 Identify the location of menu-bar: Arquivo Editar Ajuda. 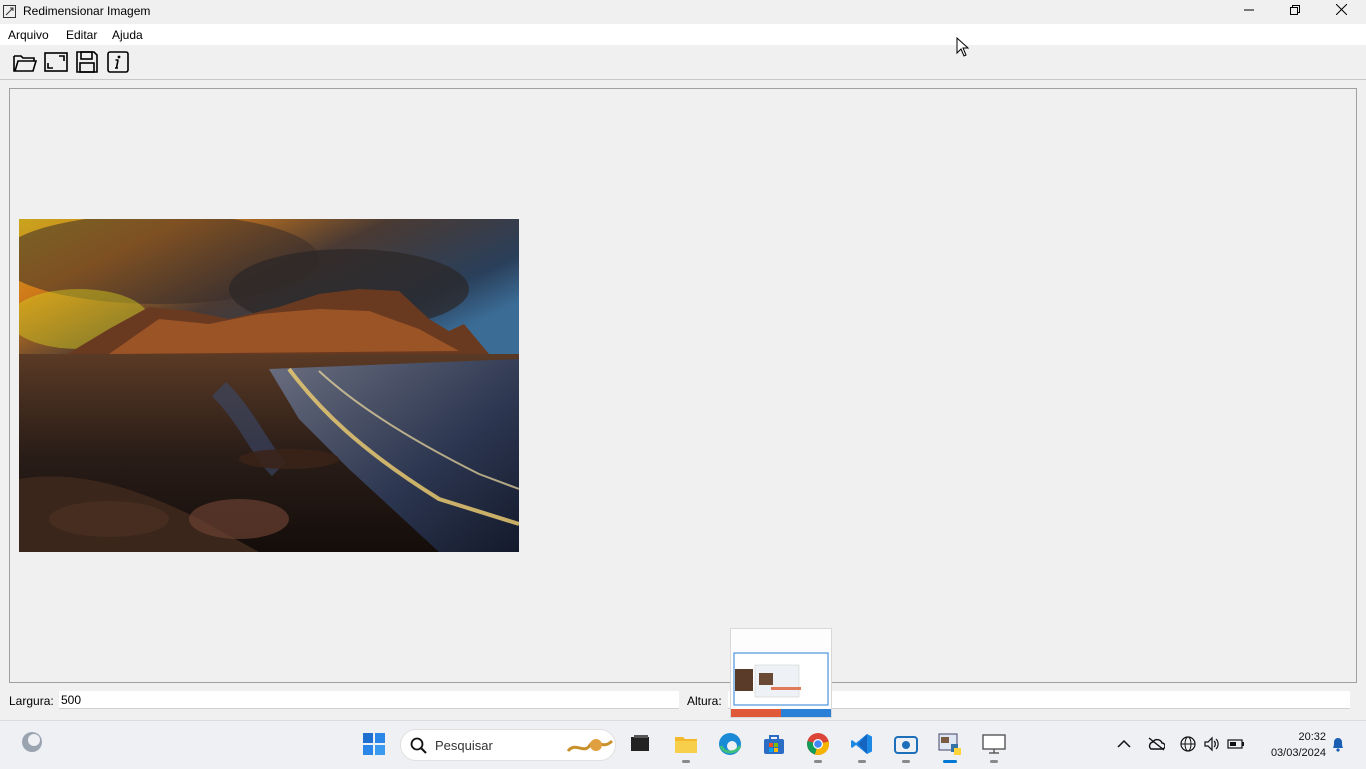
(683, 34).